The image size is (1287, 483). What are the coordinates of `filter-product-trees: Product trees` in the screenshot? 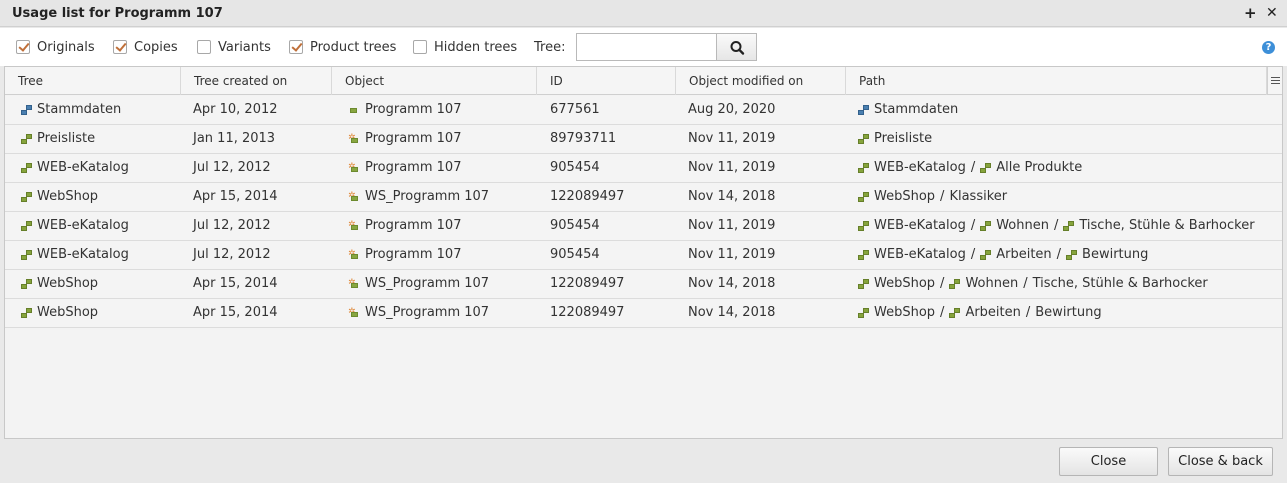 It's located at (342, 47).